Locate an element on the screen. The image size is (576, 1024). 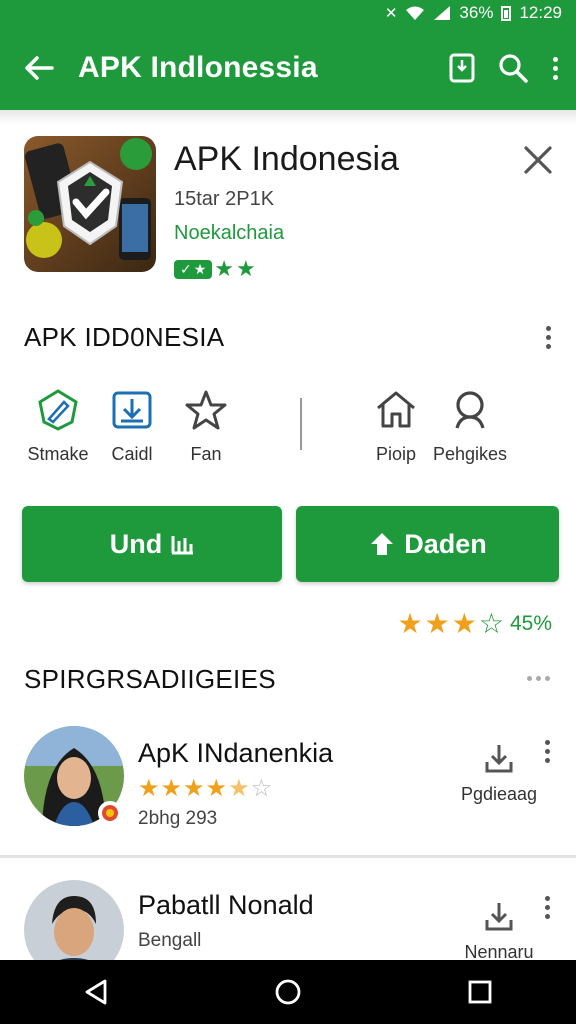
list-item-download-button: Nennaru is located at coordinates (499, 930).